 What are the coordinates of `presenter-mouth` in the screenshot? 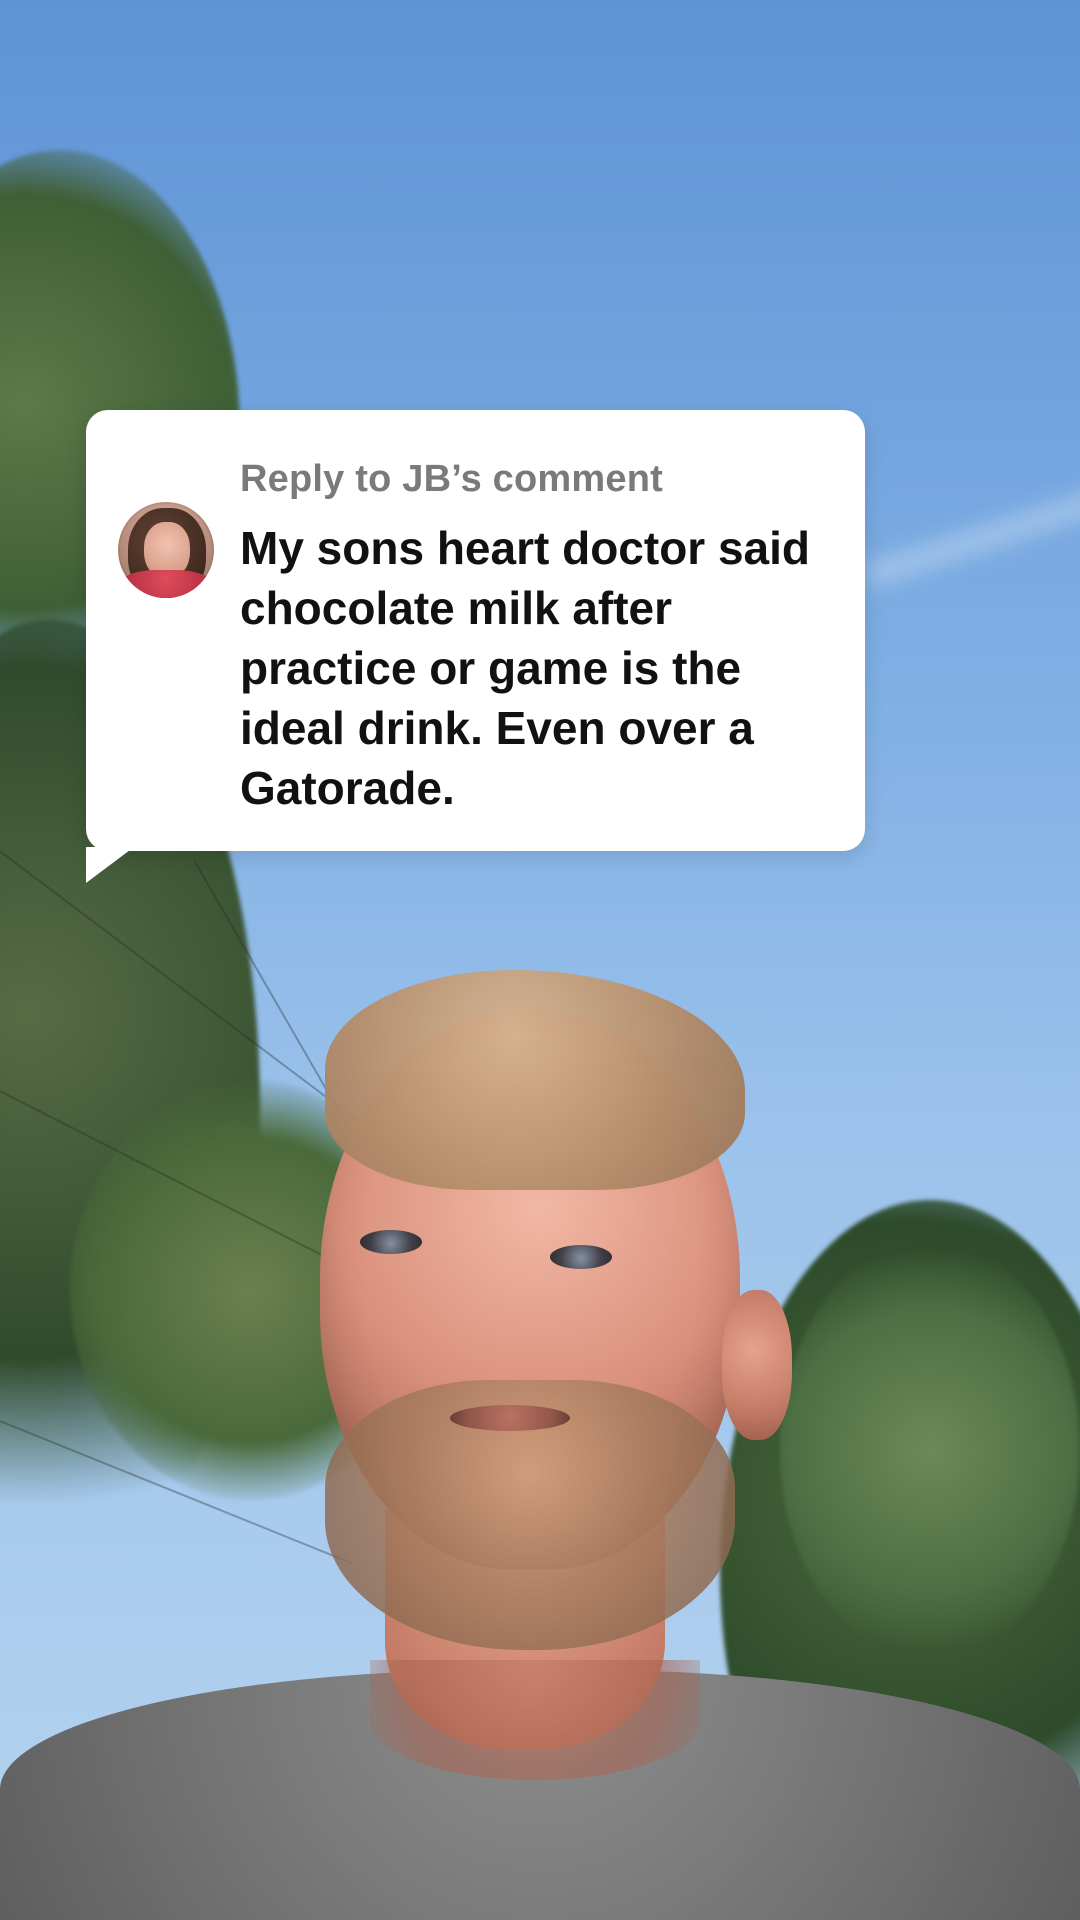 It's located at (510, 1418).